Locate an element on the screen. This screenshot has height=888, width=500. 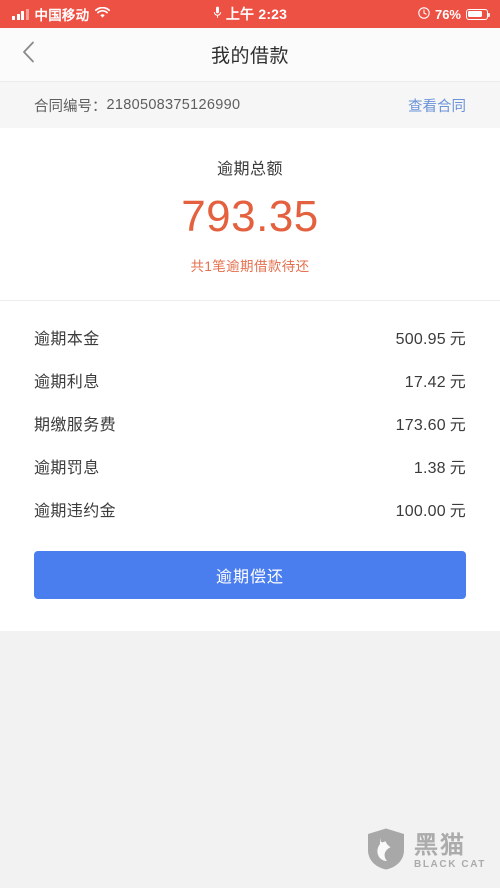
battery-icon is located at coordinates (478, 14).